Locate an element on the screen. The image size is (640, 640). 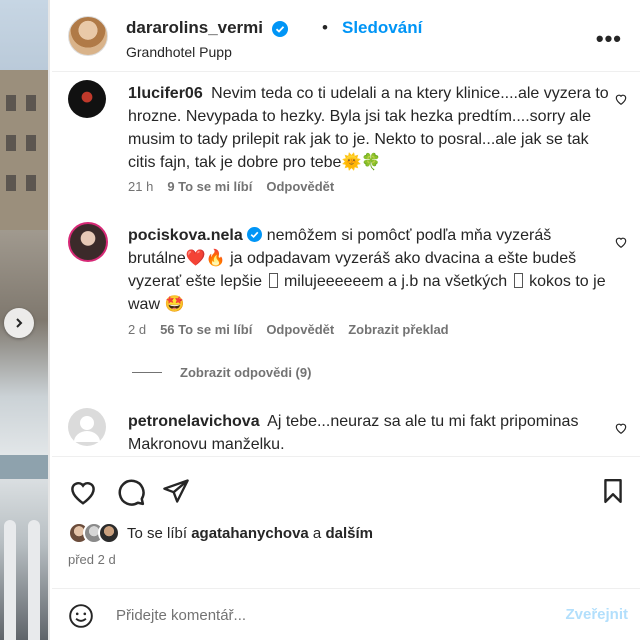
comment-time: 21 h is located at coordinates (140, 186).